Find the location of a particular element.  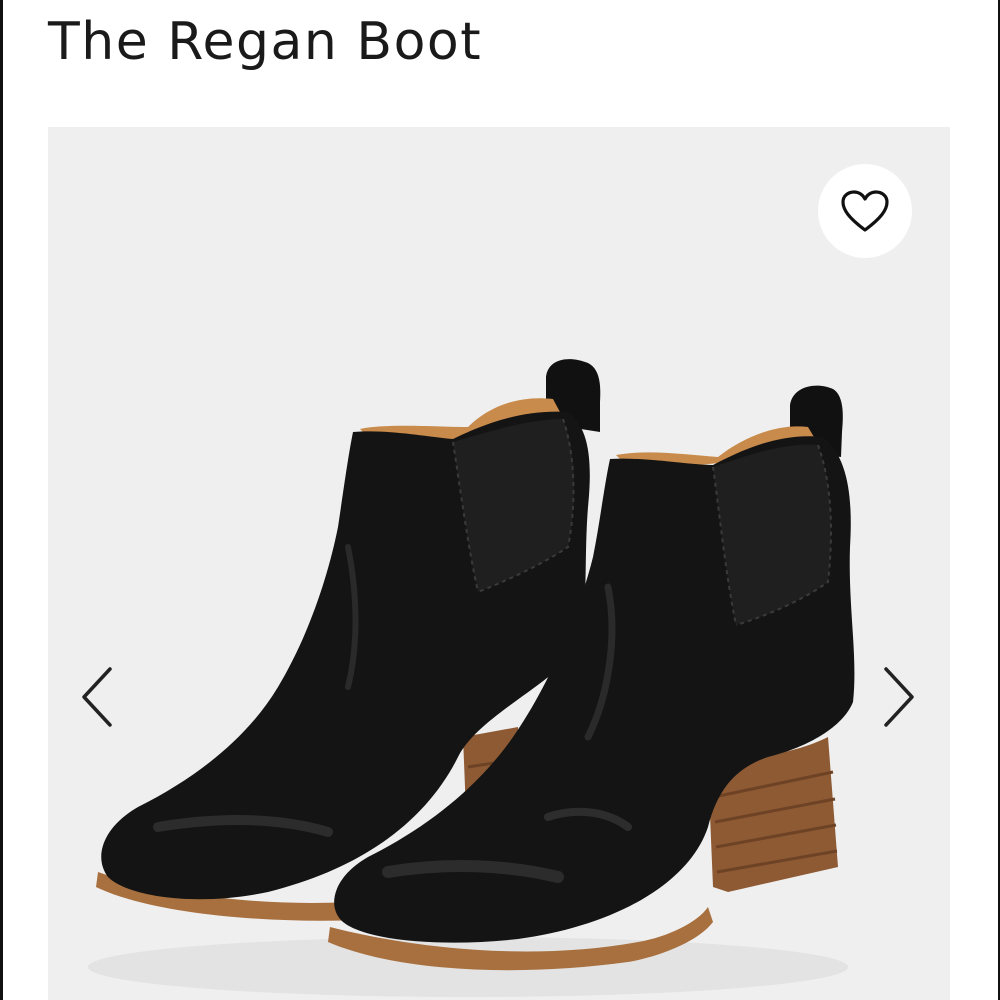

next-image-button is located at coordinates (898, 697).